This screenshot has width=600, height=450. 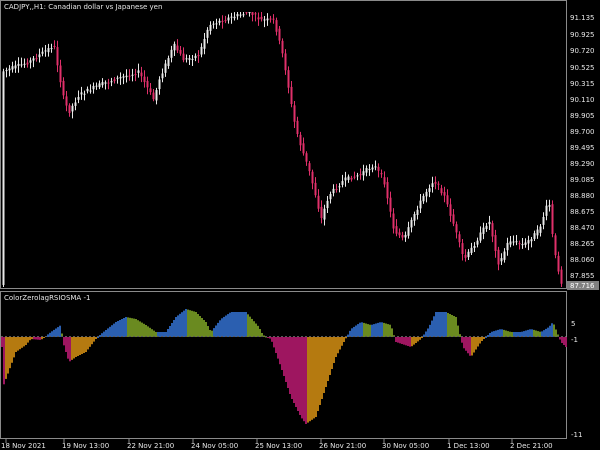 I want to click on current-price-label: 87.716, so click(x=582, y=286).